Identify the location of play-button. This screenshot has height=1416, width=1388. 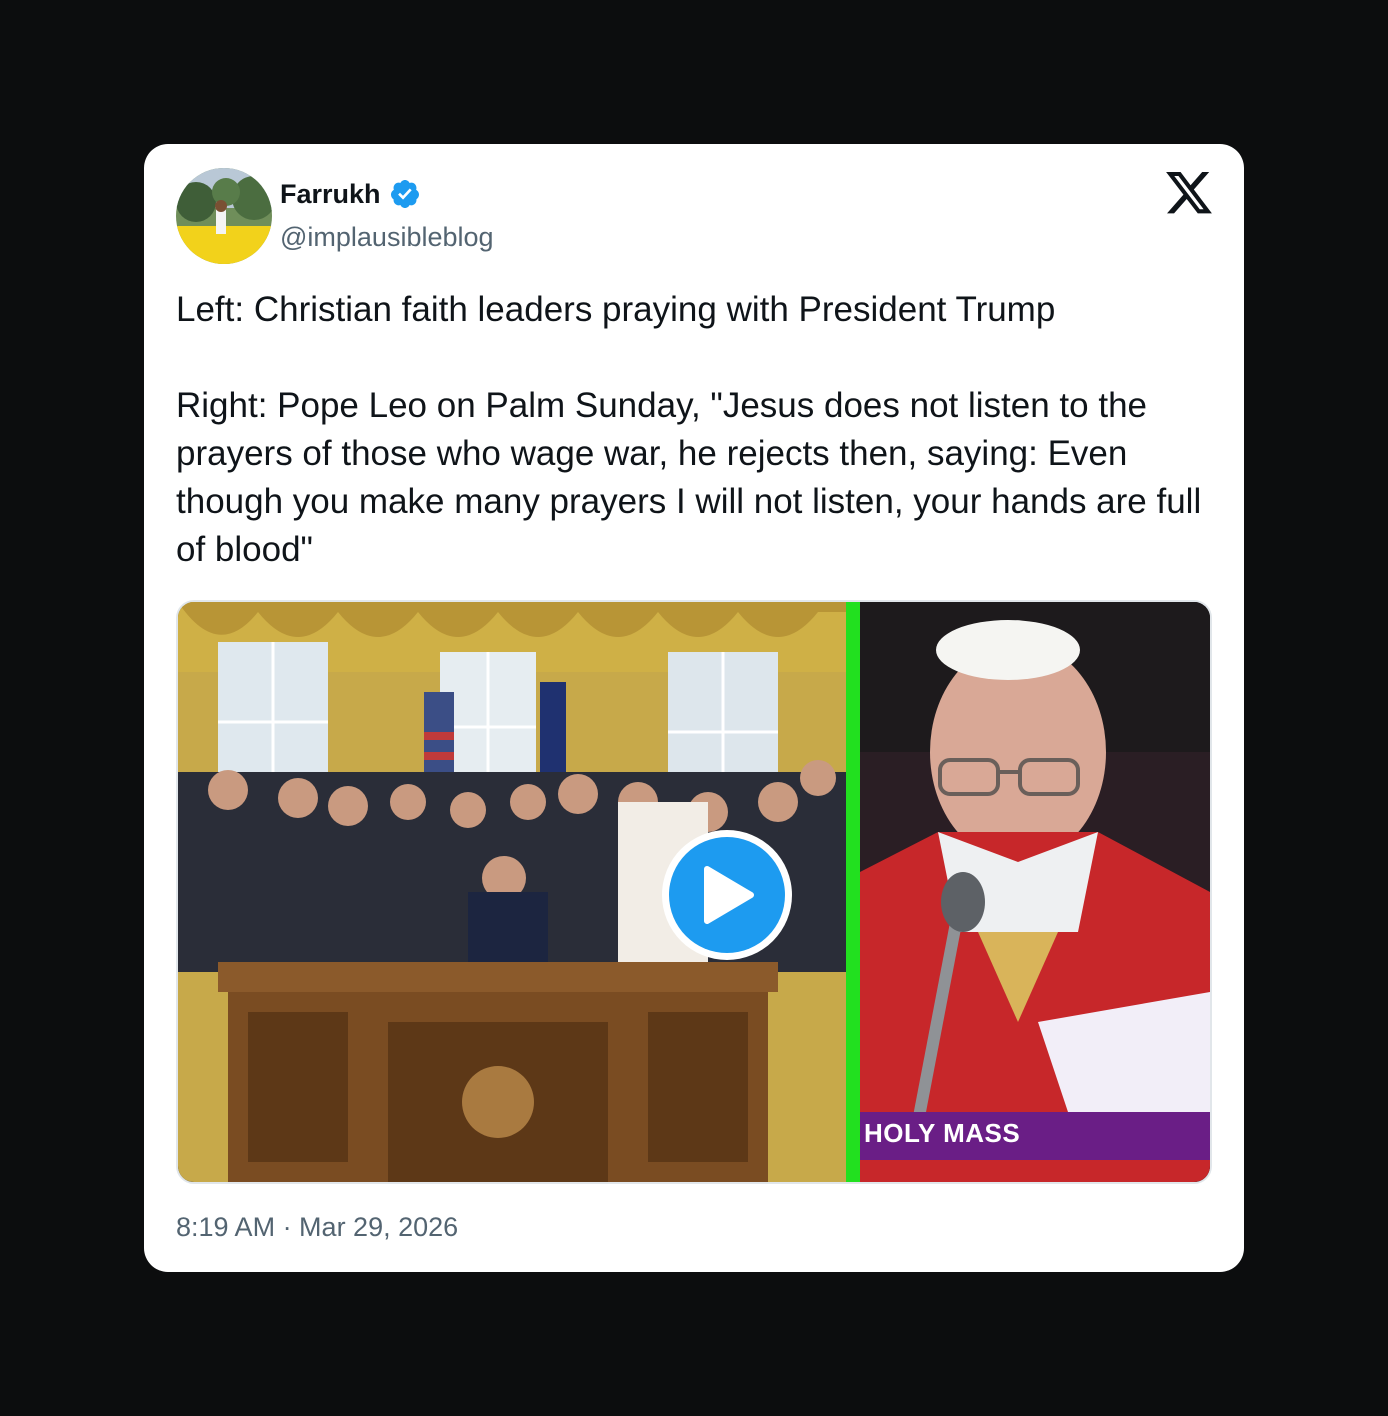
(727, 895).